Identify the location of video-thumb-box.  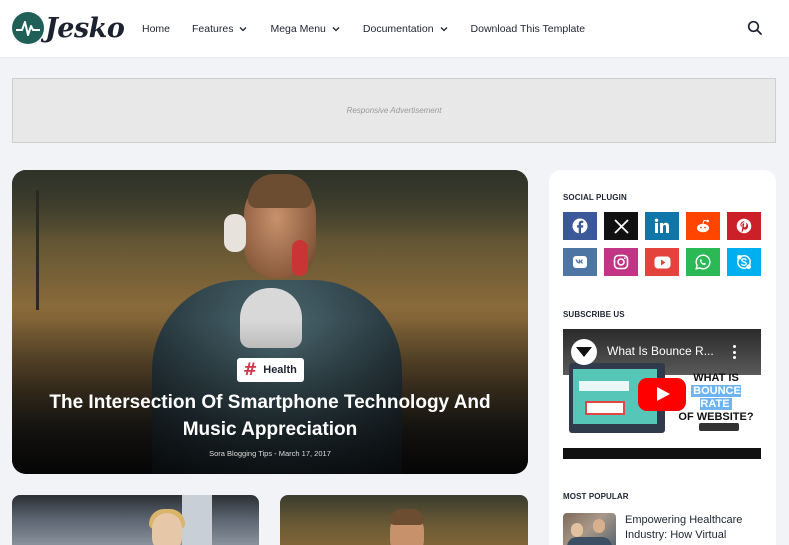
(605, 408).